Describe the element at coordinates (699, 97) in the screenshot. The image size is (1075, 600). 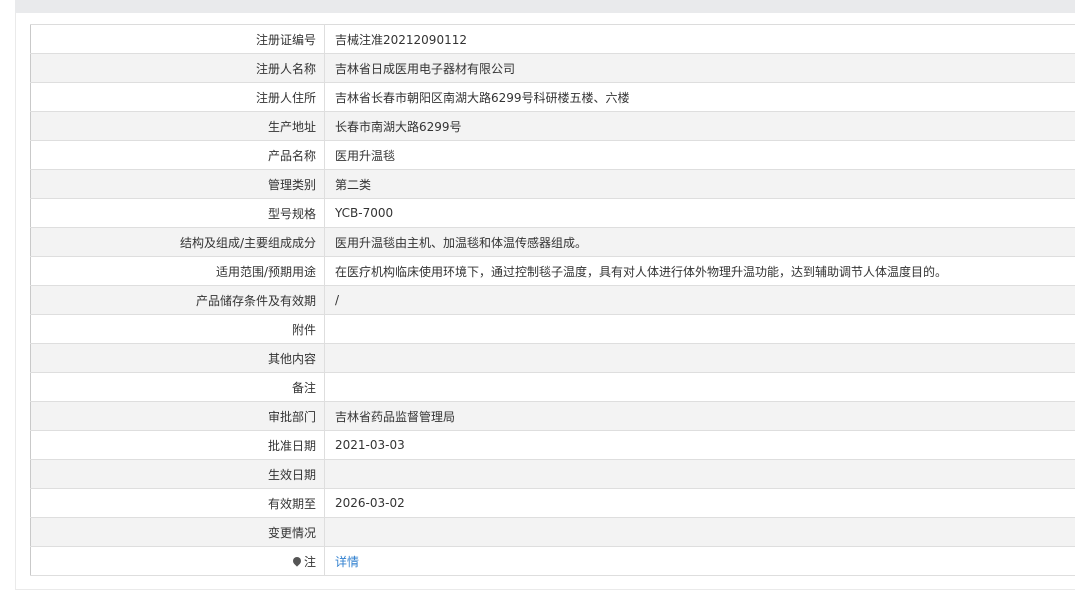
I see `row-value: 吉林省长春市朝阳区南湖大路6299号科研楼五楼、六楼` at that location.